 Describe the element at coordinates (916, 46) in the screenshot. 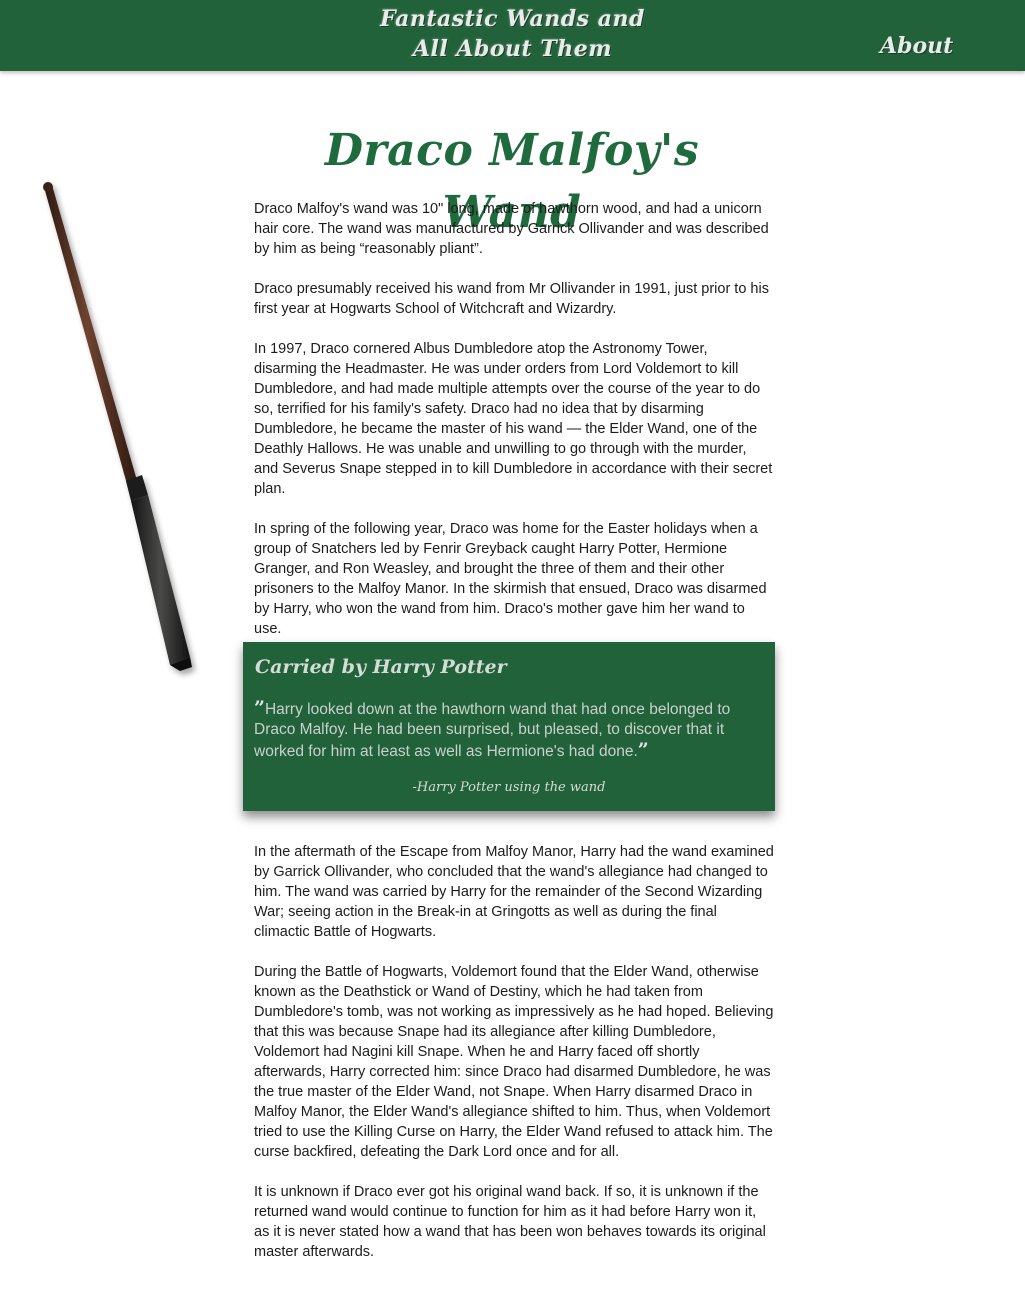

I see `about-link: About` at that location.